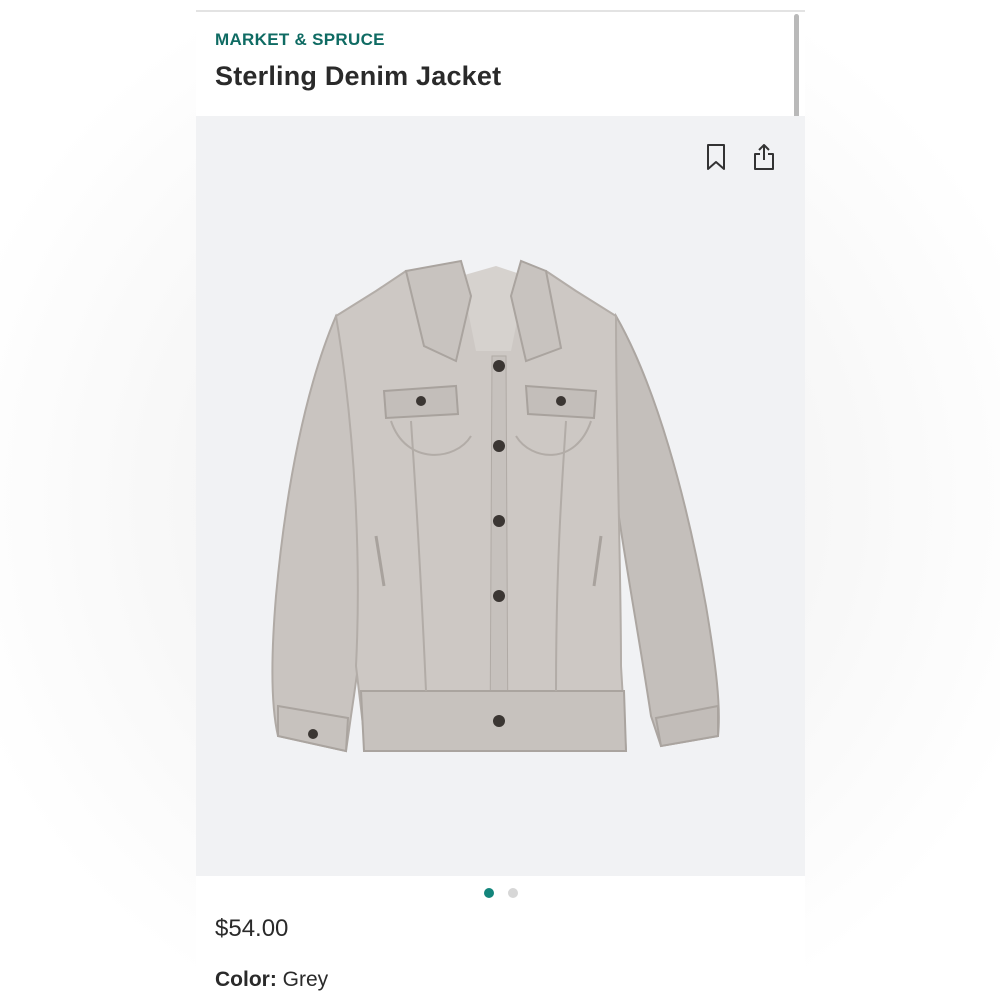 Image resolution: width=1000 pixels, height=1000 pixels. I want to click on product-title: Sterling Denim Jacket, so click(358, 76).